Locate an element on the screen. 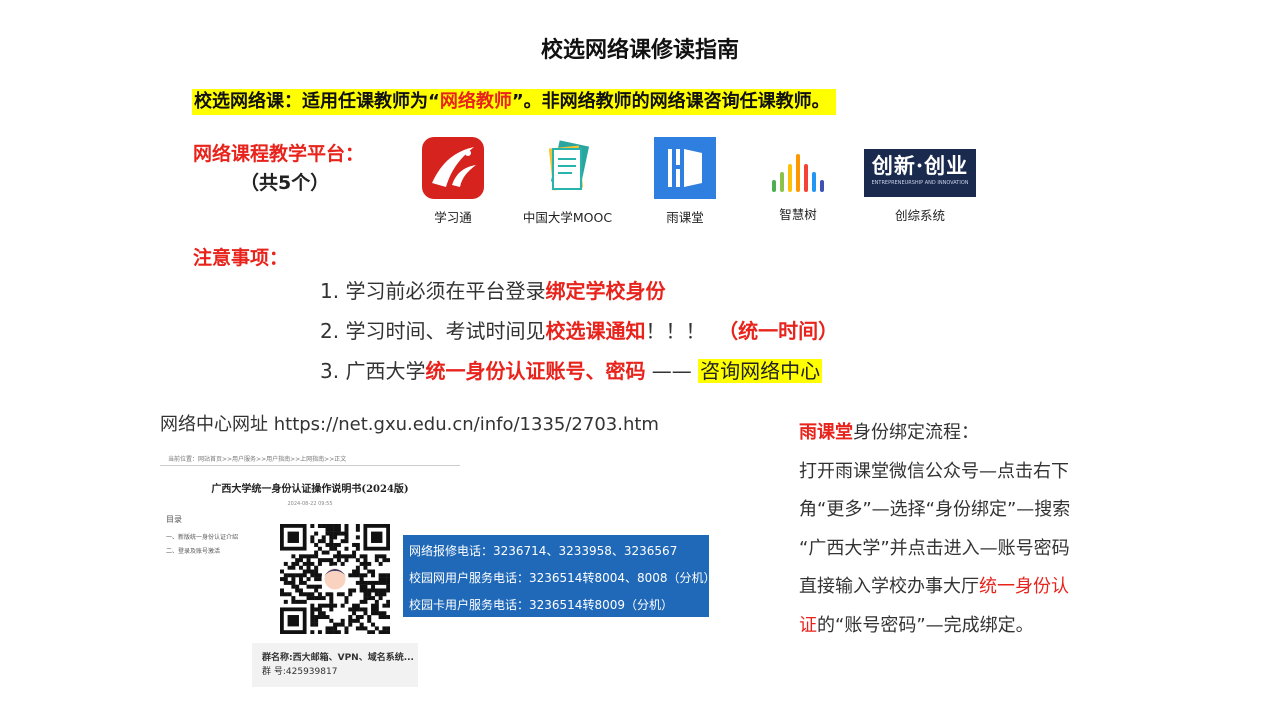 The height and width of the screenshot is (720, 1280). yuketang-logo-icon is located at coordinates (685, 168).